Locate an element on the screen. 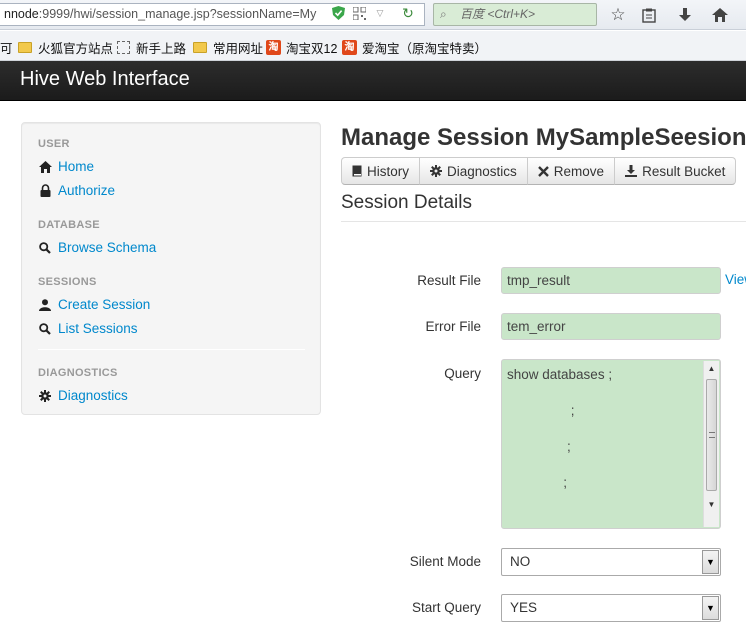 The width and height of the screenshot is (746, 626). scroll-down-icon: ▼ is located at coordinates (711, 505).